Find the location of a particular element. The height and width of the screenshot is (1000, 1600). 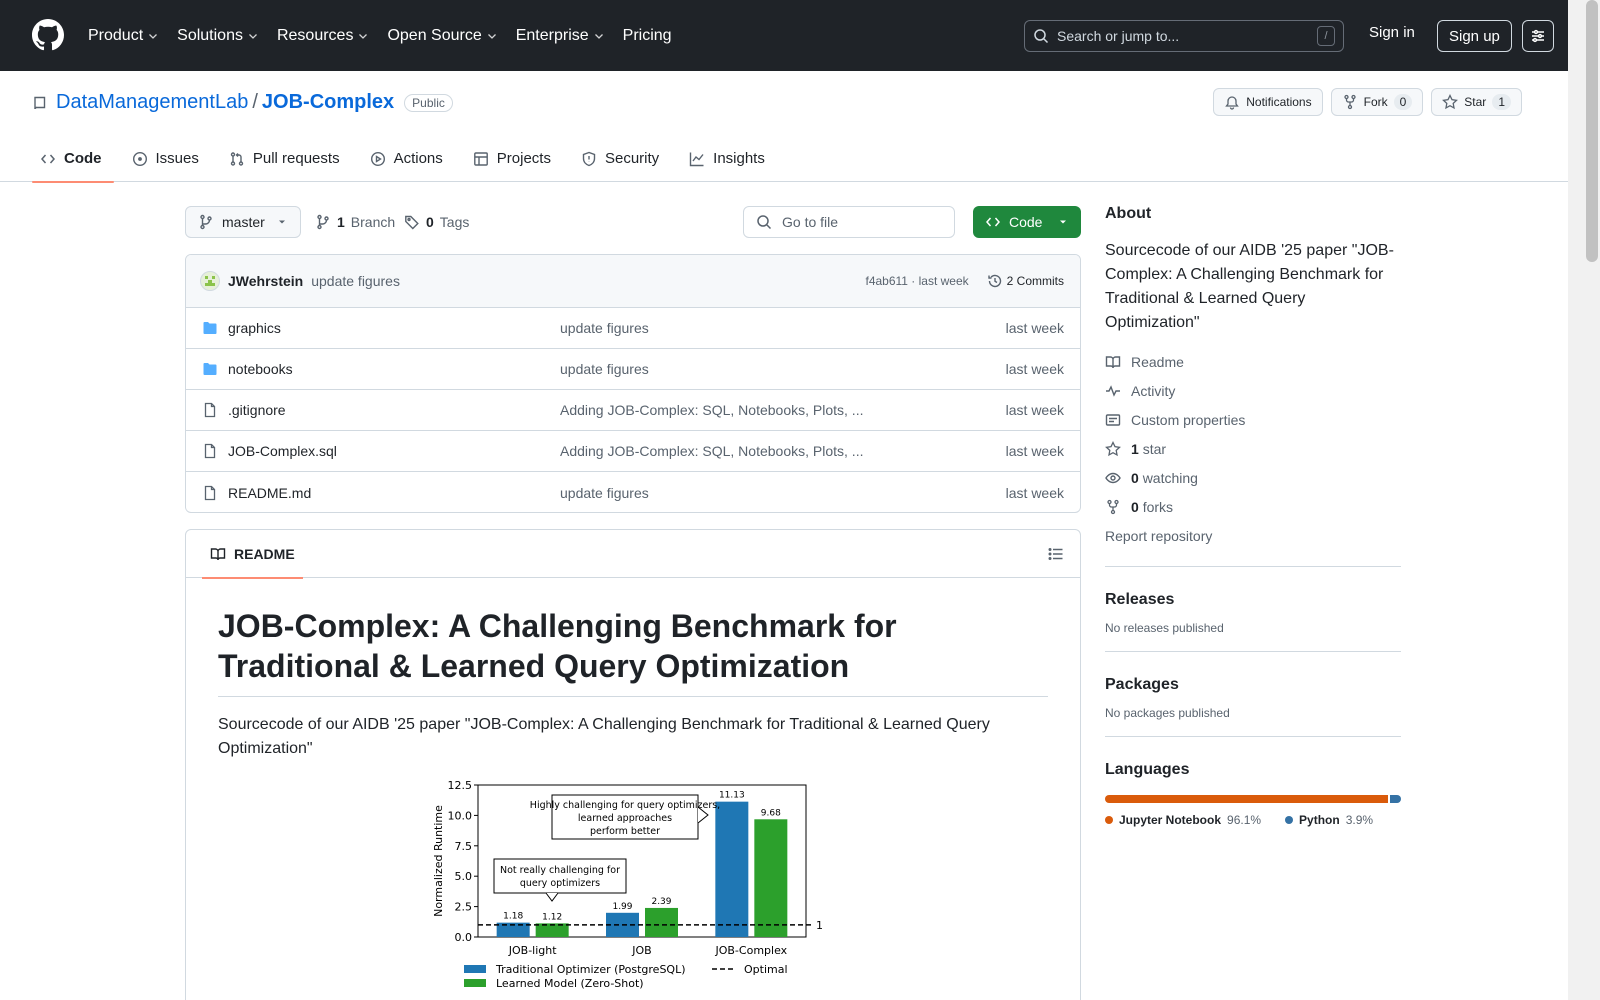

tab-code: Code is located at coordinates (73, 159).